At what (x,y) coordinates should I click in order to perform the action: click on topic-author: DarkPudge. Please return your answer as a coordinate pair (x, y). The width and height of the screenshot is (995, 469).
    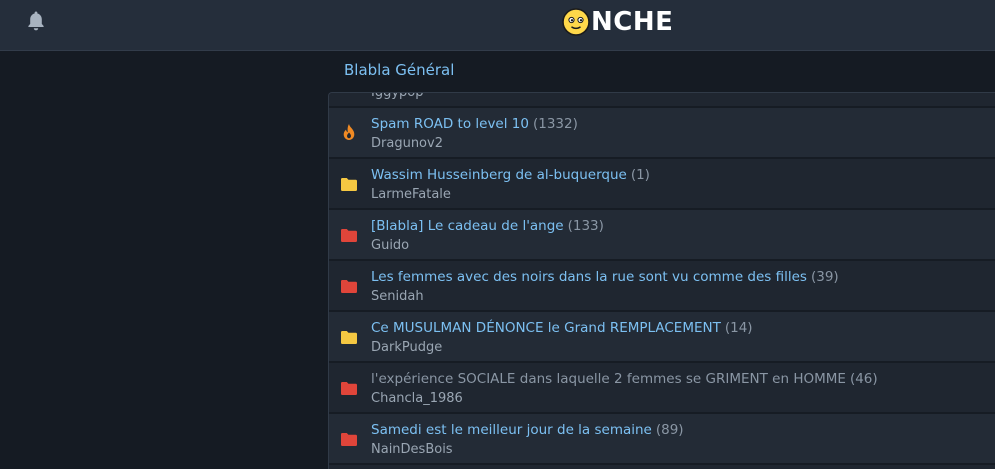
    Looking at the image, I should click on (406, 347).